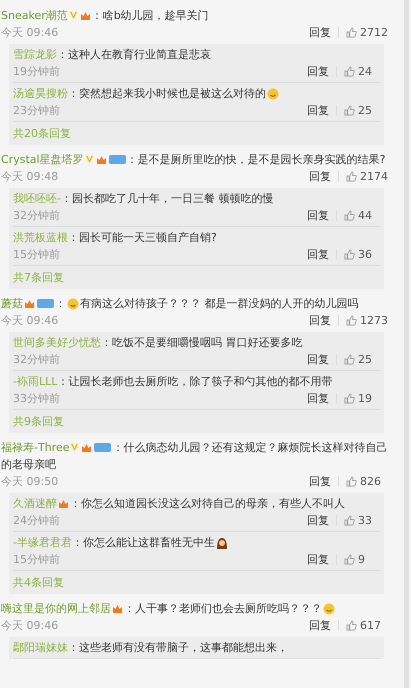 This screenshot has height=688, width=411. I want to click on user-name-link: 福禄寿-Three, so click(35, 447).